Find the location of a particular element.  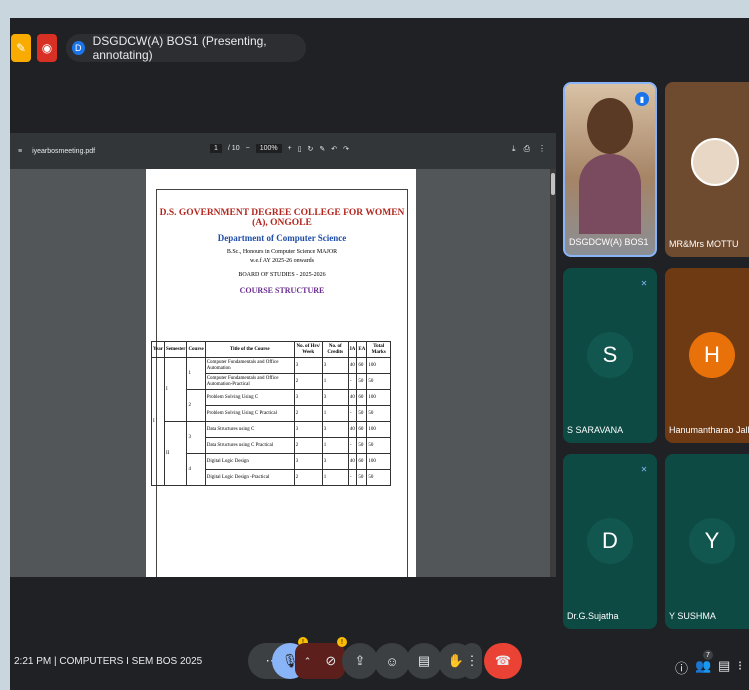

redo-icon: ↷ is located at coordinates (346, 149).